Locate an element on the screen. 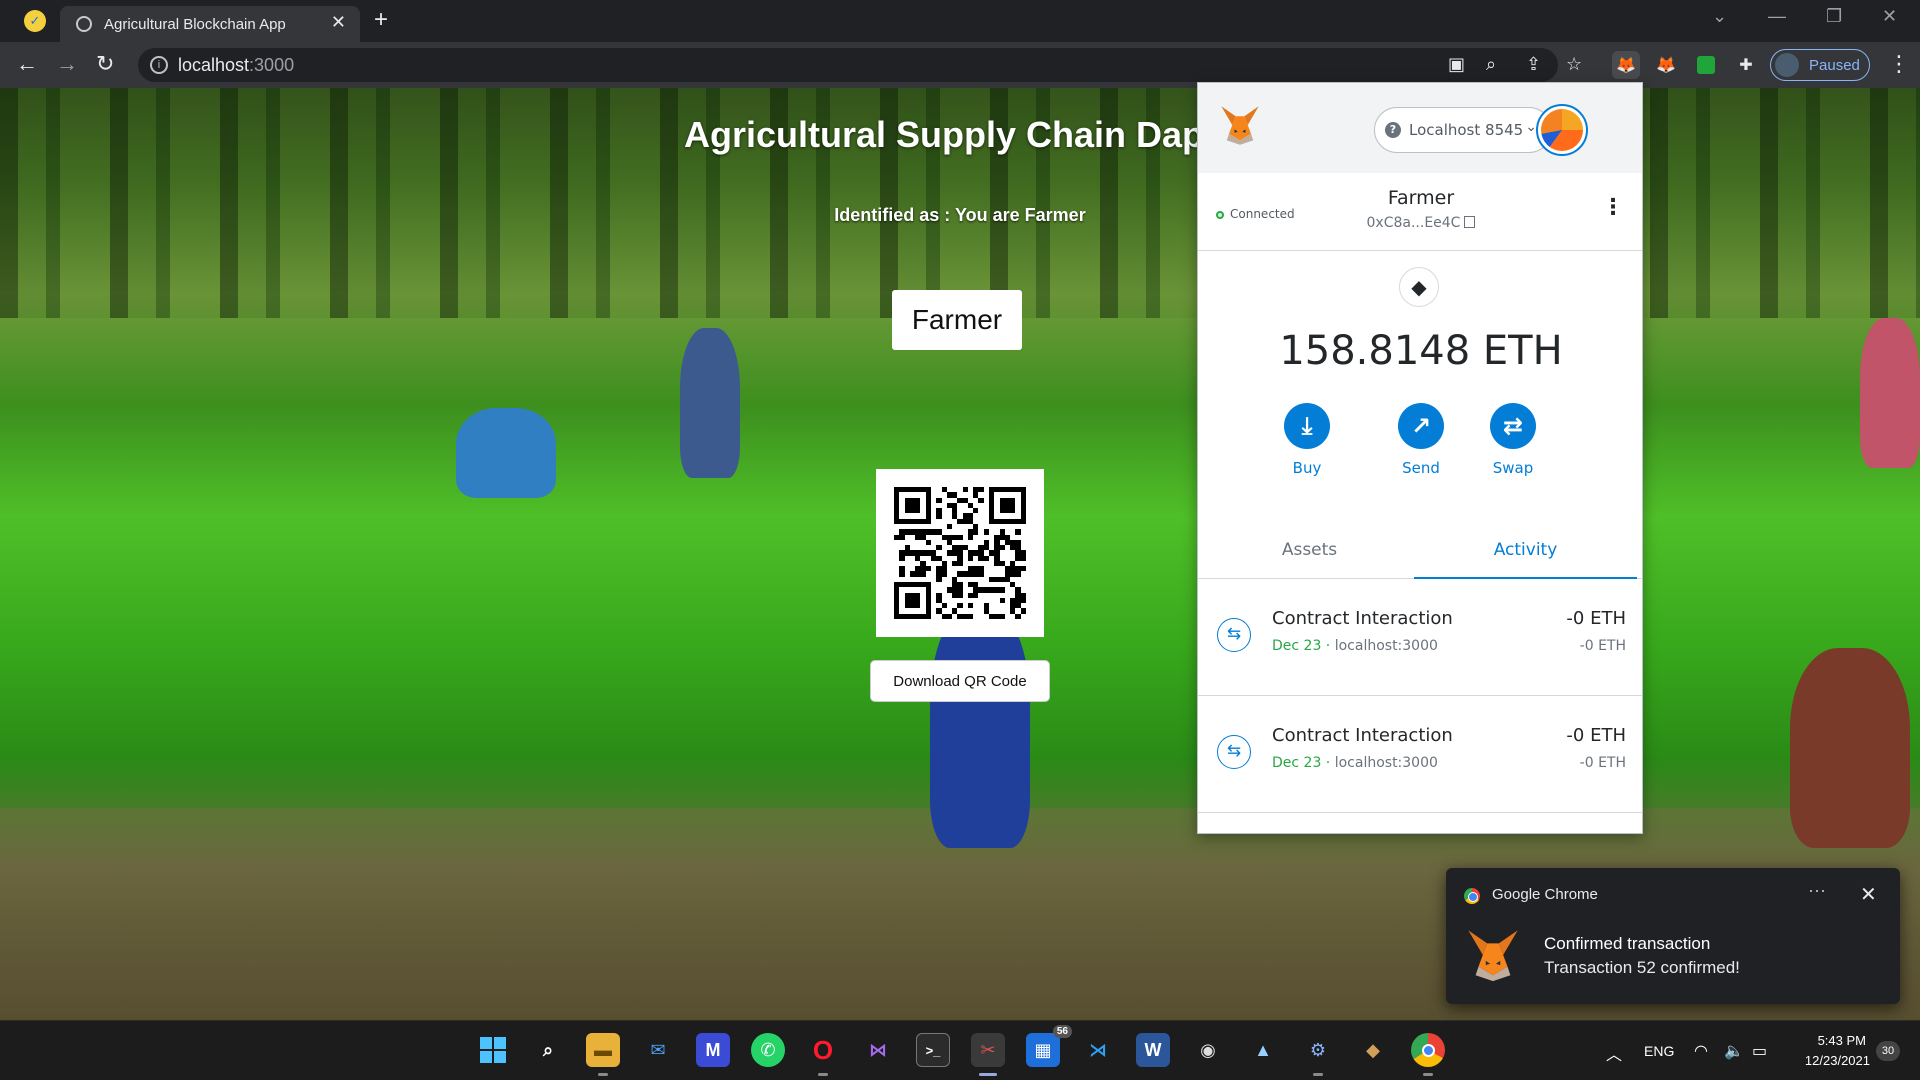 The image size is (1920, 1080). account-options-icon: ⋮ is located at coordinates (1613, 207).